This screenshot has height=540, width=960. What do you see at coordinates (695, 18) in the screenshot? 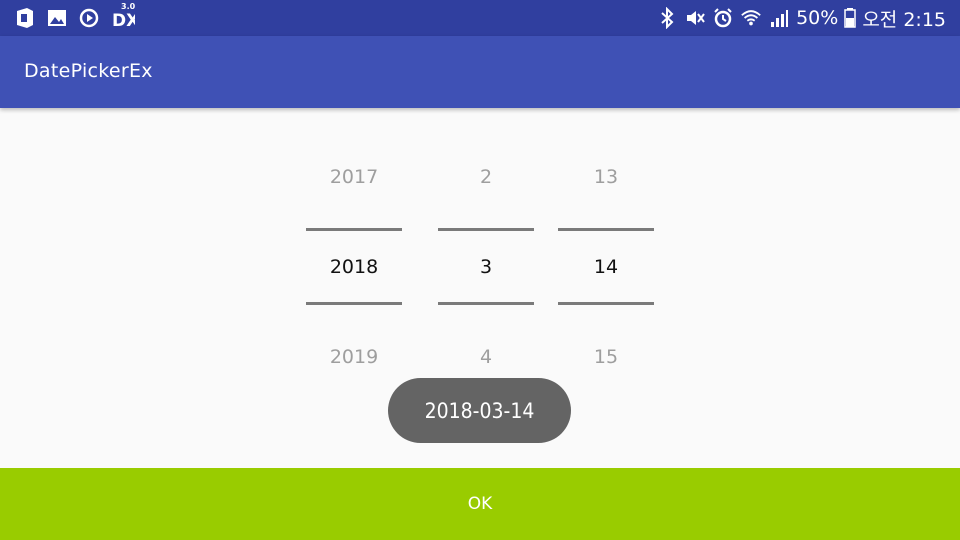
I see `mute-icon` at bounding box center [695, 18].